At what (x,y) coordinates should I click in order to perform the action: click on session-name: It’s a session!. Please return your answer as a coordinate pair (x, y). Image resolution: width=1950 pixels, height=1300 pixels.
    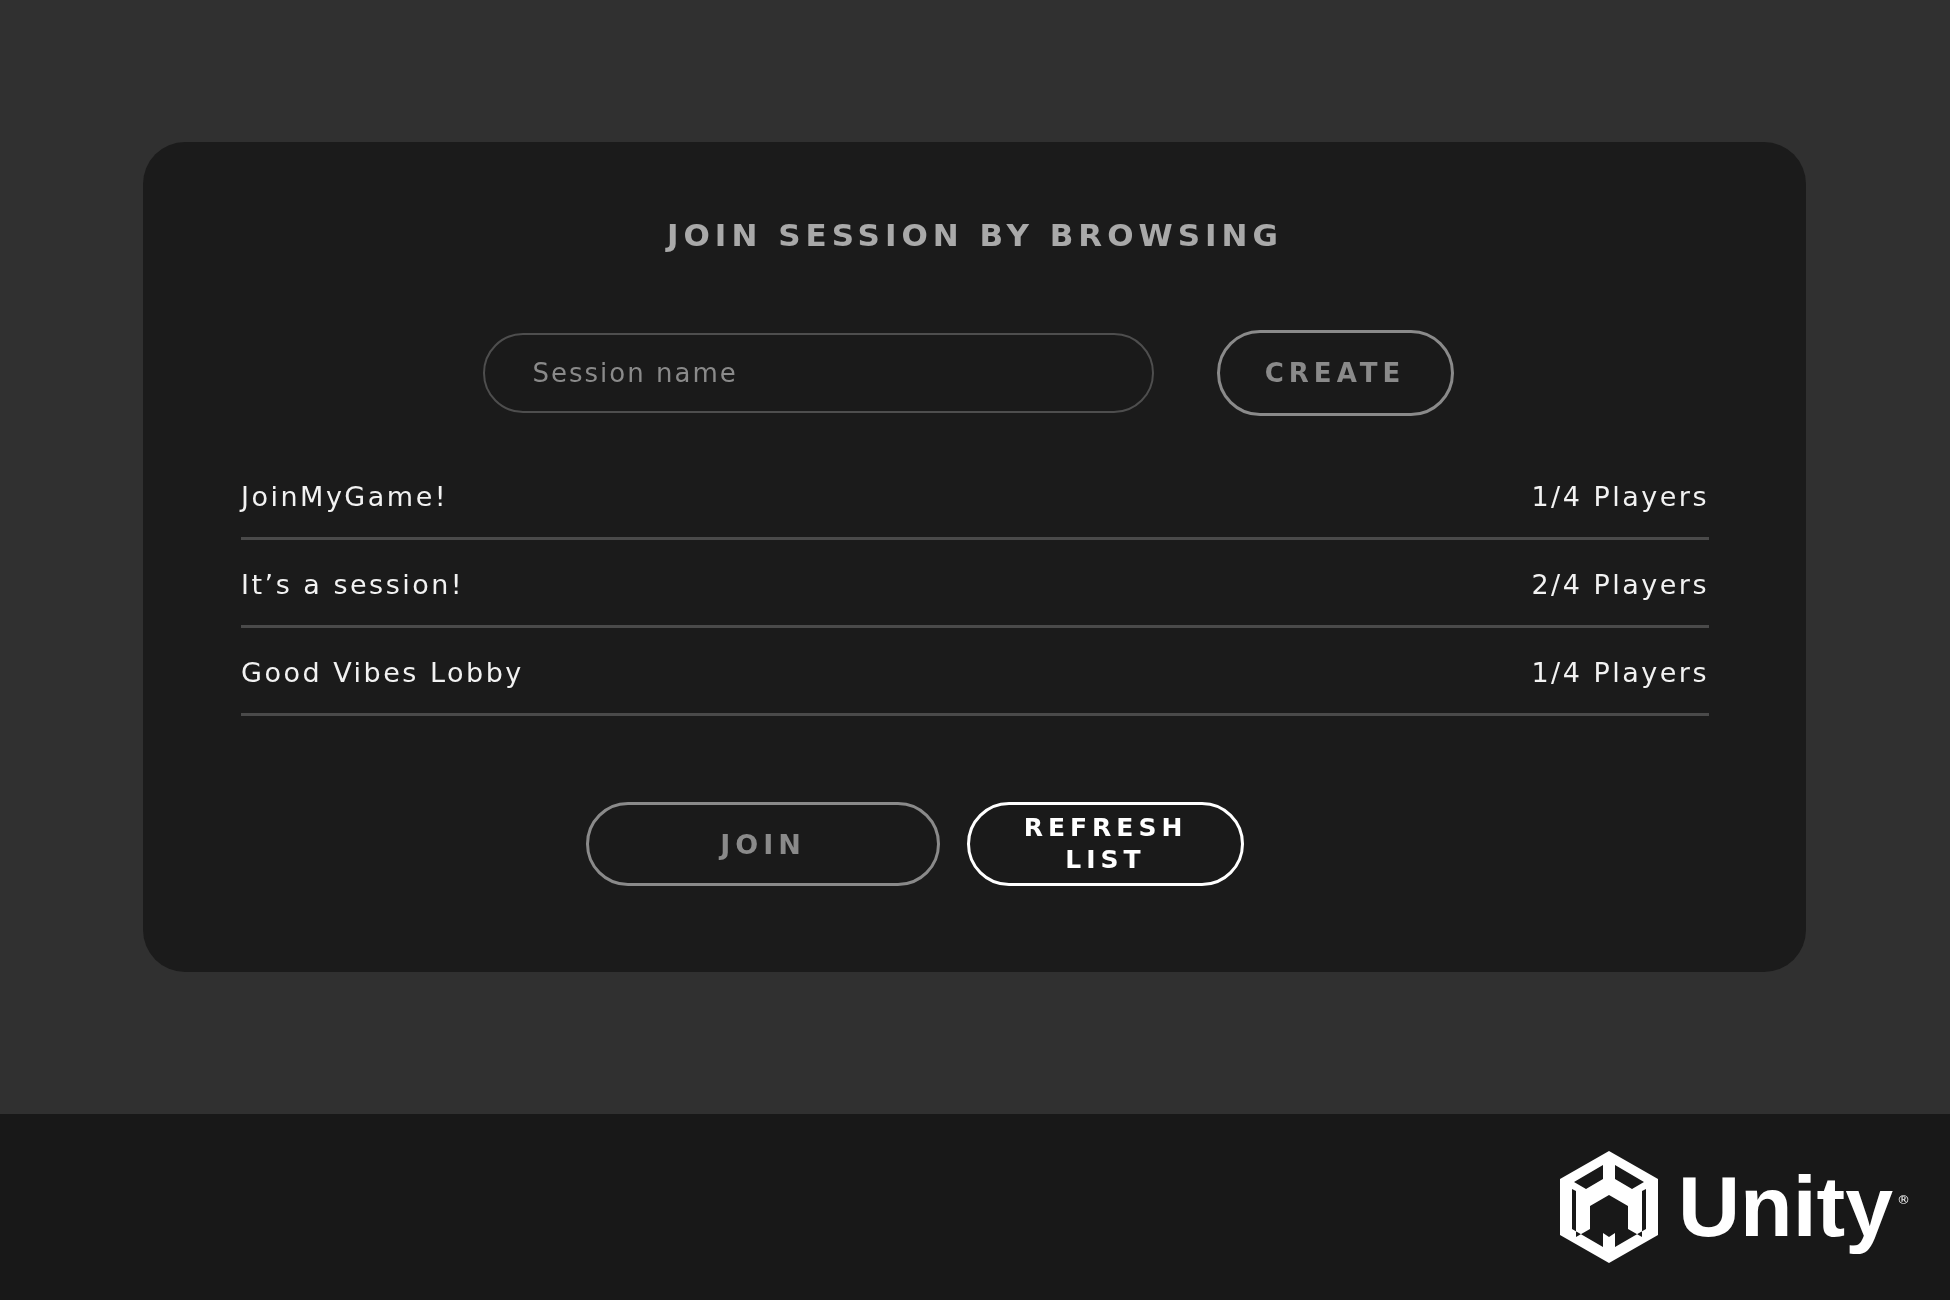
    Looking at the image, I should click on (353, 584).